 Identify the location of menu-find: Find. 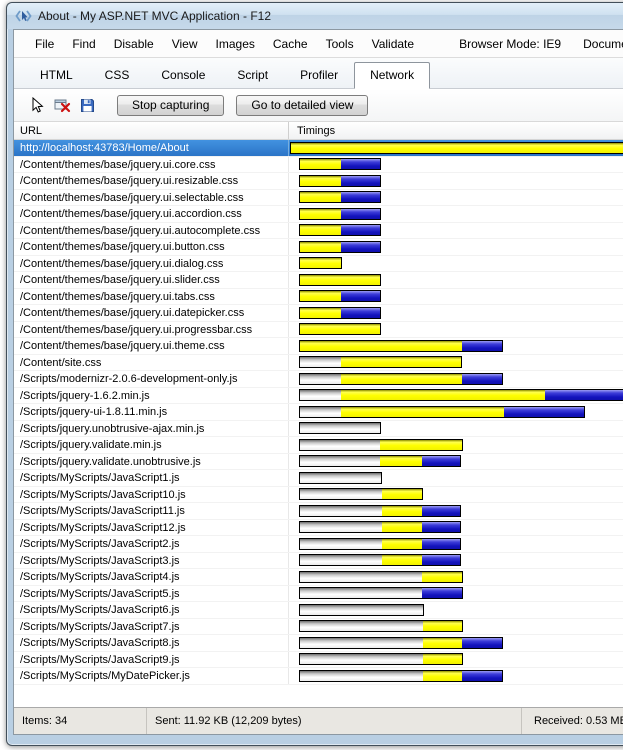
(83, 44).